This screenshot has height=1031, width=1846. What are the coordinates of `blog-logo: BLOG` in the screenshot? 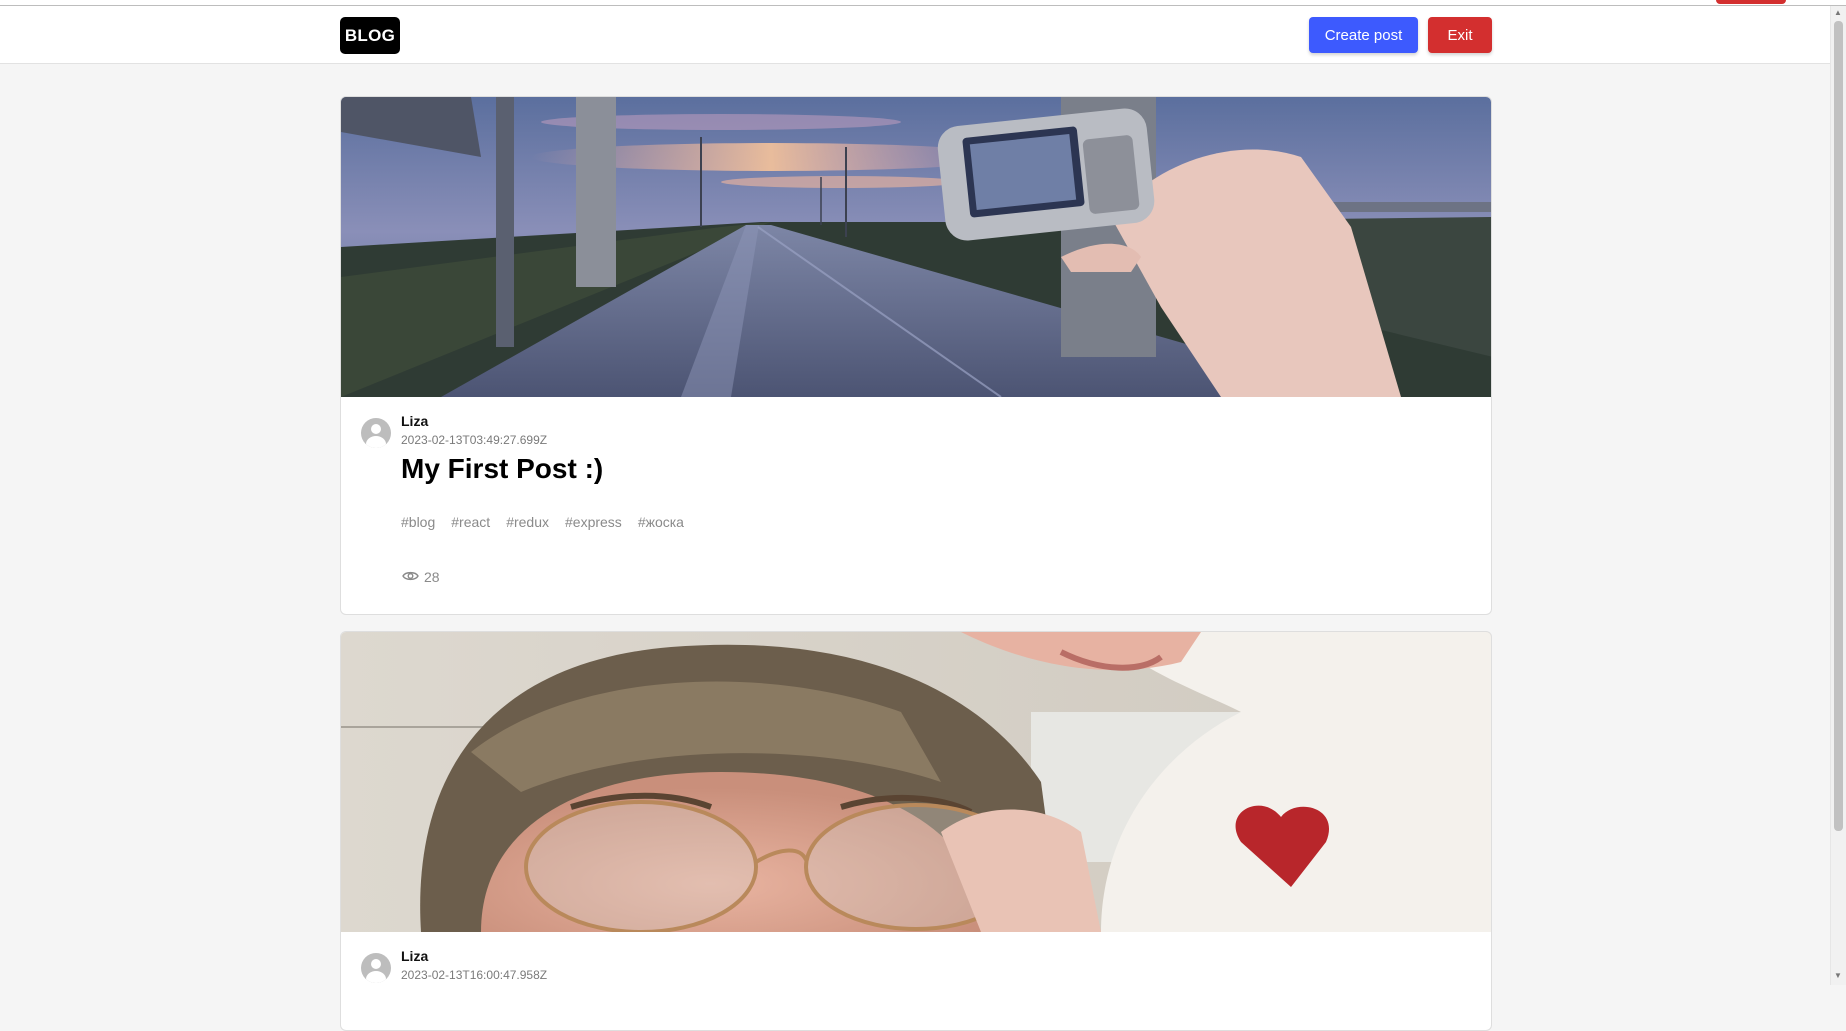 It's located at (370, 35).